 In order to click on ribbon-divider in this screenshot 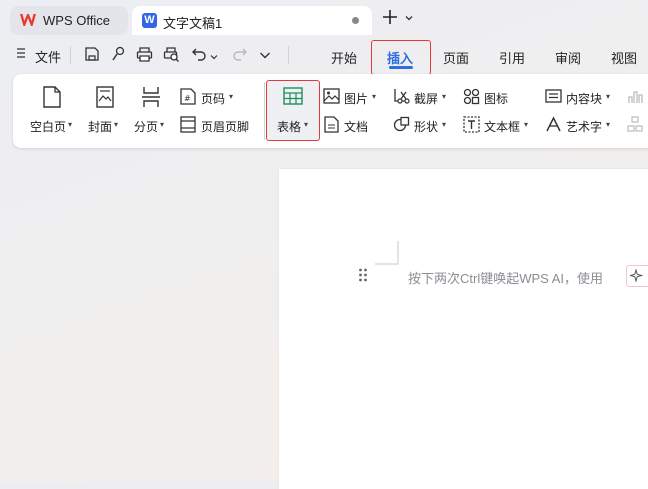, I will do `click(264, 111)`.